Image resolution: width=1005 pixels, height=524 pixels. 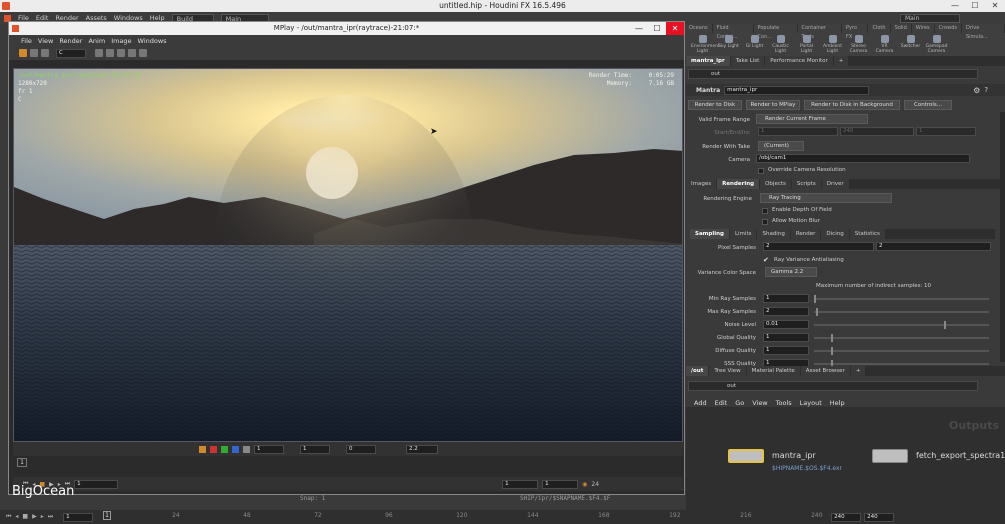 What do you see at coordinates (879, 517) in the screenshot?
I see `timeline-end-b: 240` at bounding box center [879, 517].